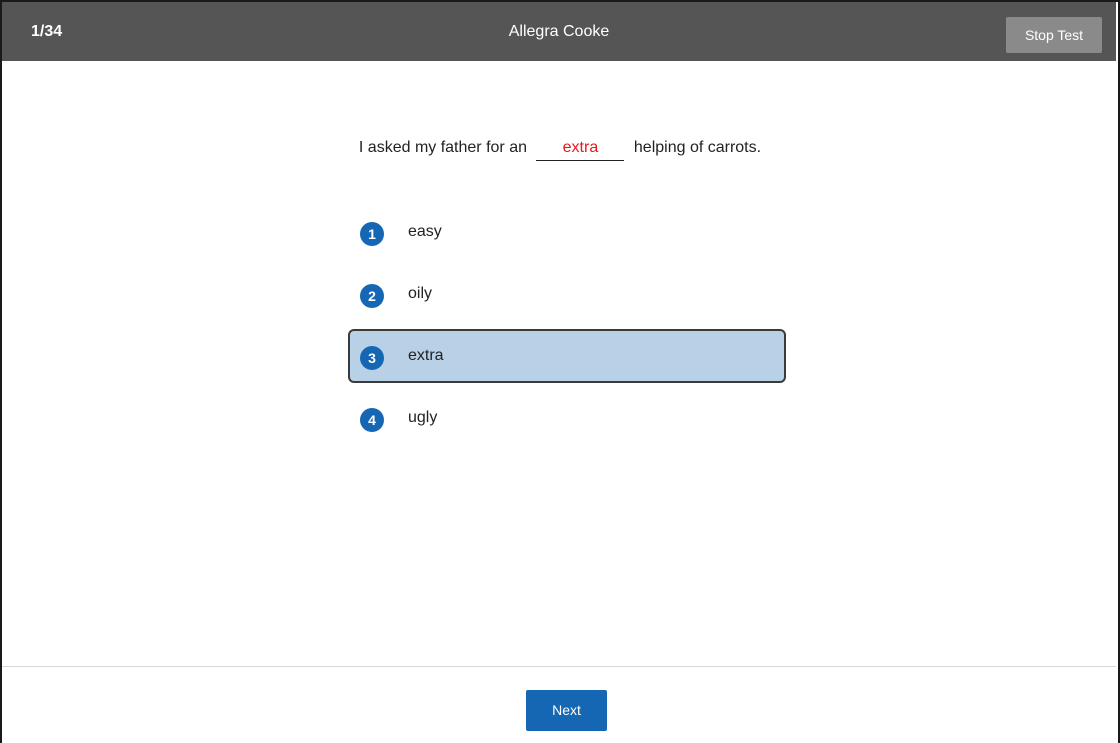 Image resolution: width=1120 pixels, height=743 pixels. What do you see at coordinates (442, 147) in the screenshot?
I see `sentence-before: I asked my father for an` at bounding box center [442, 147].